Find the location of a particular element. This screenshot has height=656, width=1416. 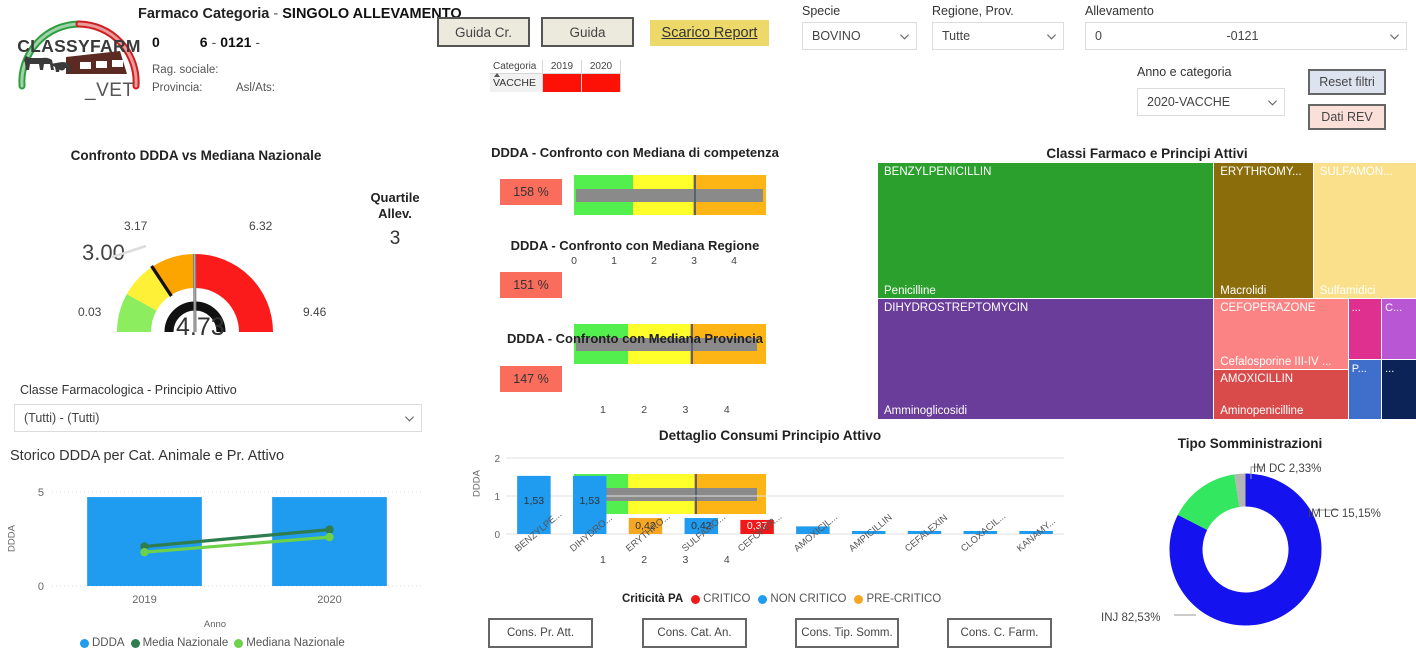

matrix-cell-2019 is located at coordinates (562, 82).